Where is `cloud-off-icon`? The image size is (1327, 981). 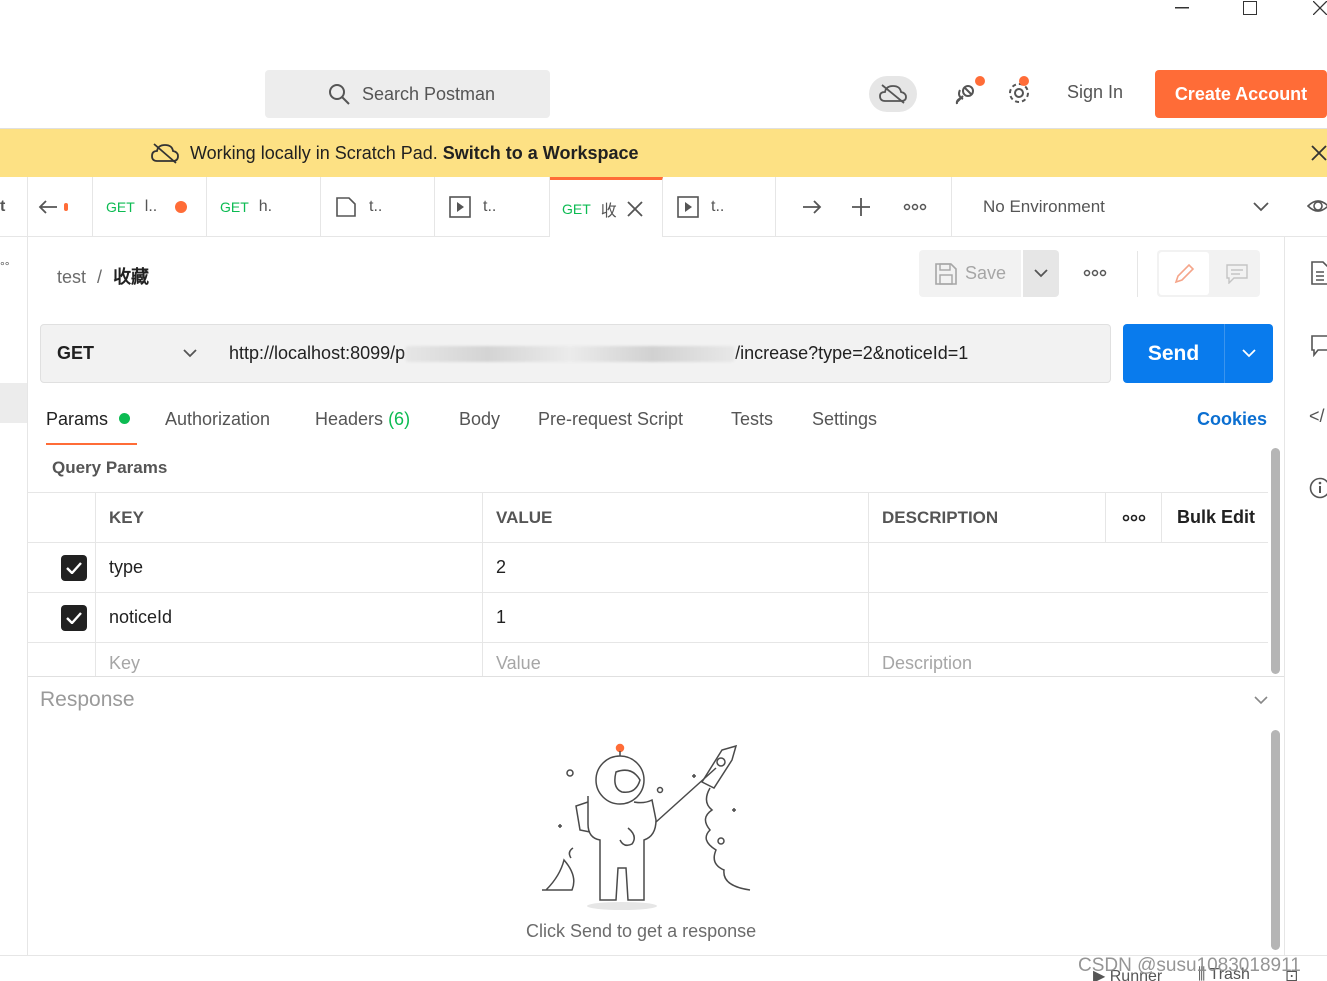 cloud-off-icon is located at coordinates (893, 94).